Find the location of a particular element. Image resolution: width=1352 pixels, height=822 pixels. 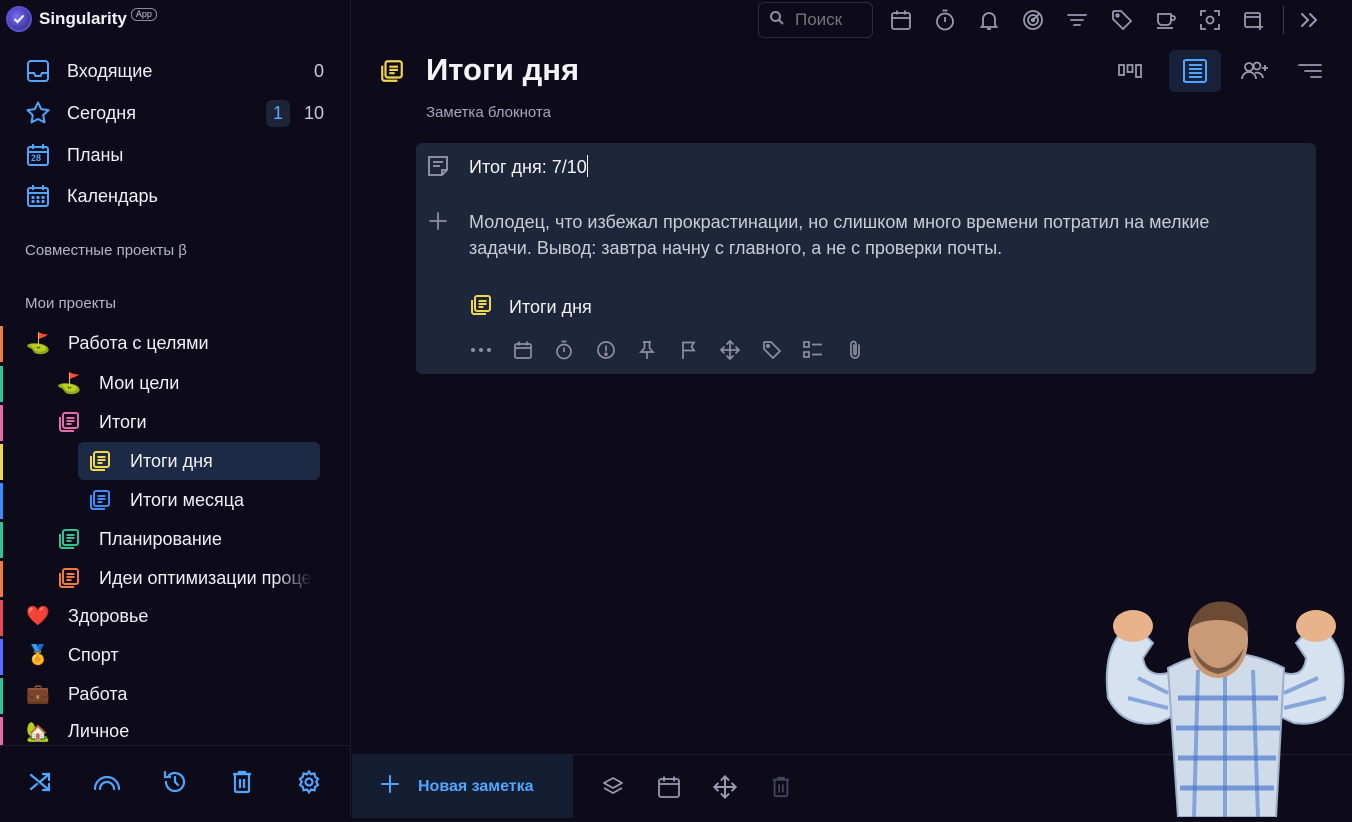

briefcase-icon: 💼 is located at coordinates (38, 694).